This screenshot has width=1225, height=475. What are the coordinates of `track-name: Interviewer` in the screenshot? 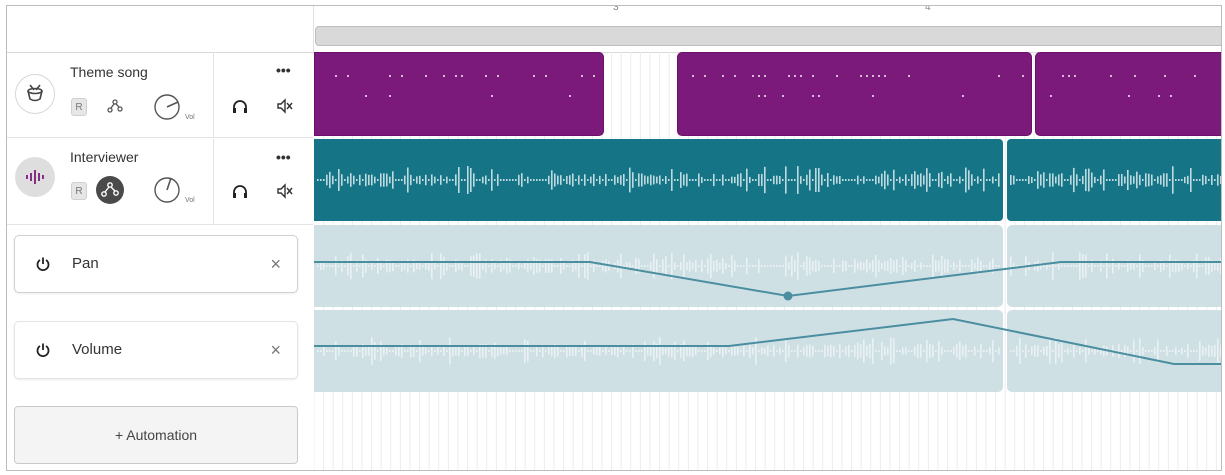 It's located at (104, 157).